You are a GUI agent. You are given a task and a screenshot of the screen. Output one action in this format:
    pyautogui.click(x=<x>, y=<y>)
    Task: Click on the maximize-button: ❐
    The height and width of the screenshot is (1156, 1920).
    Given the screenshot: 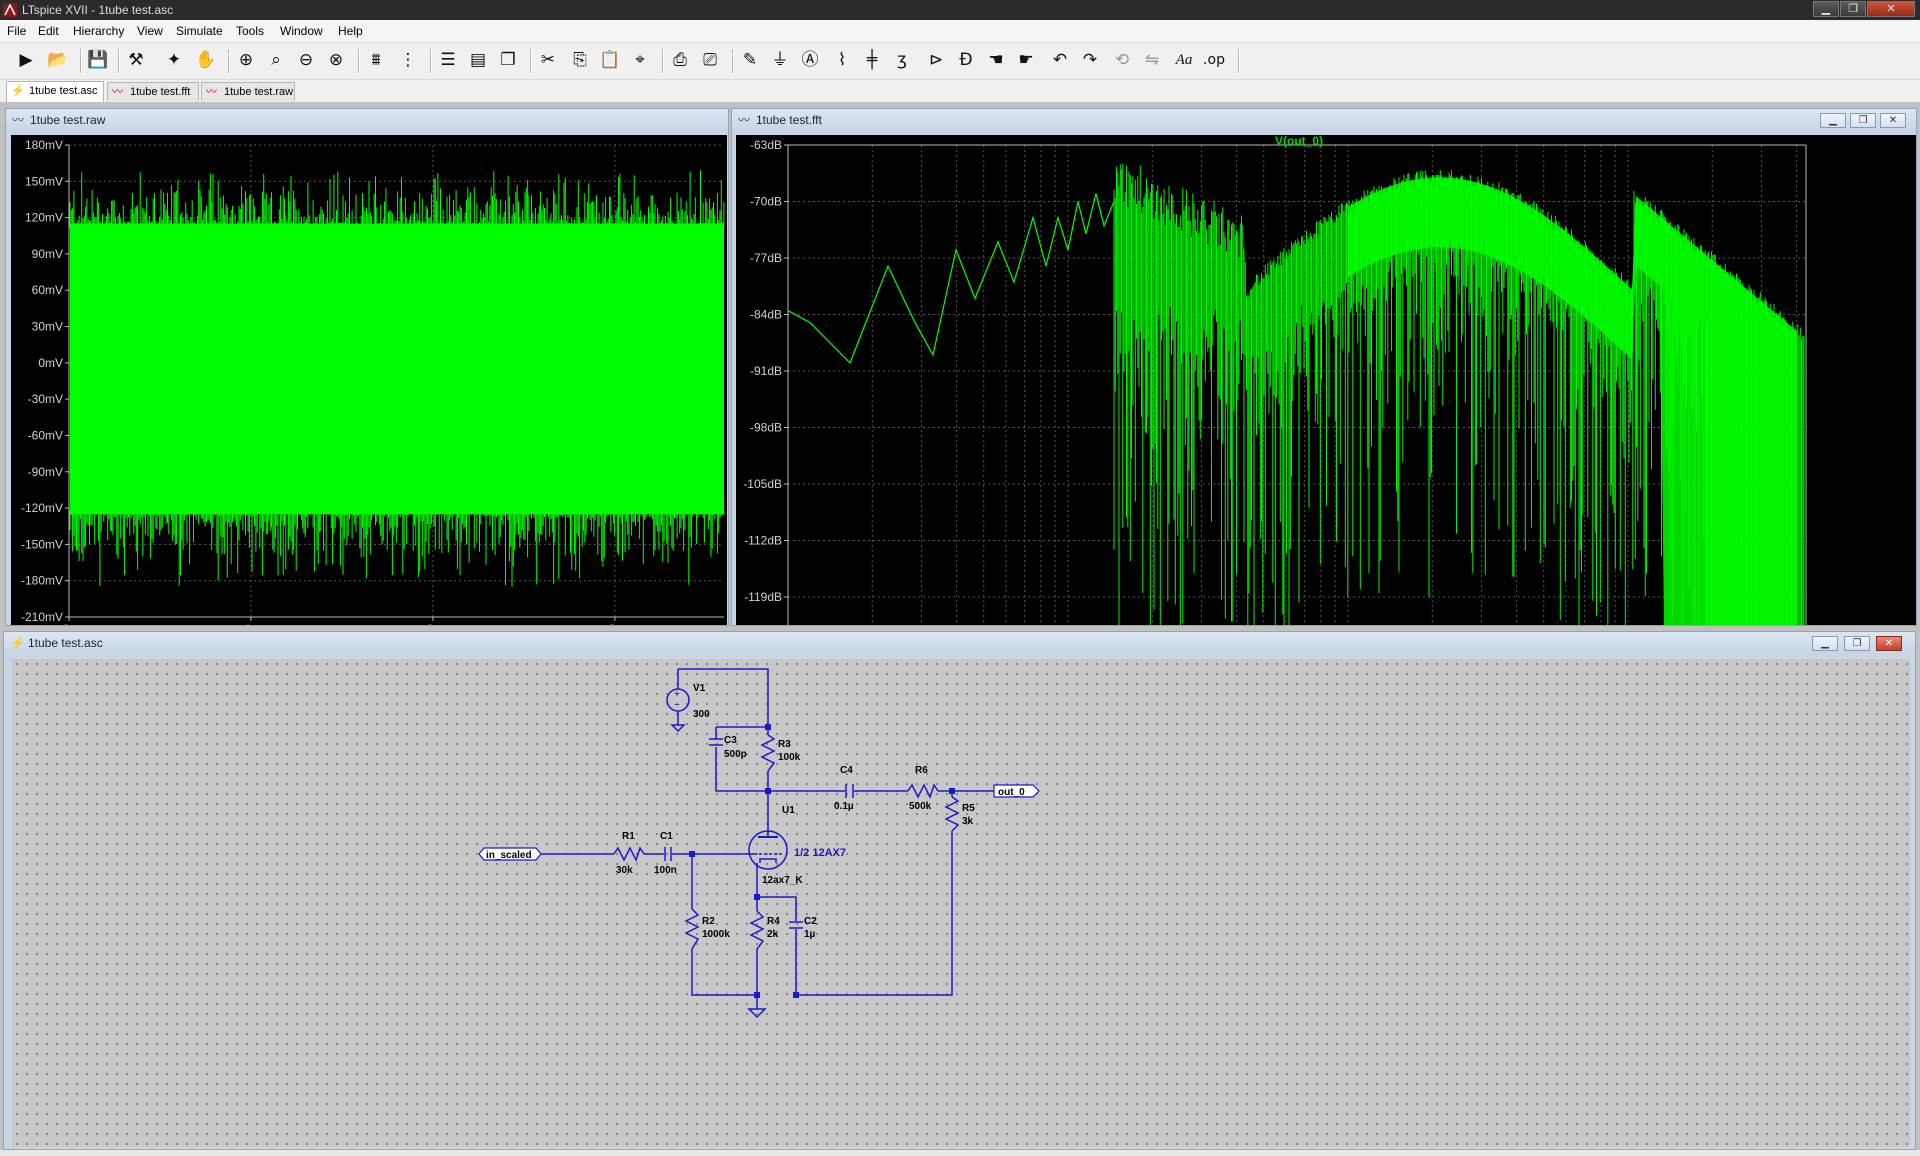 What is the action you would take?
    pyautogui.click(x=1853, y=9)
    